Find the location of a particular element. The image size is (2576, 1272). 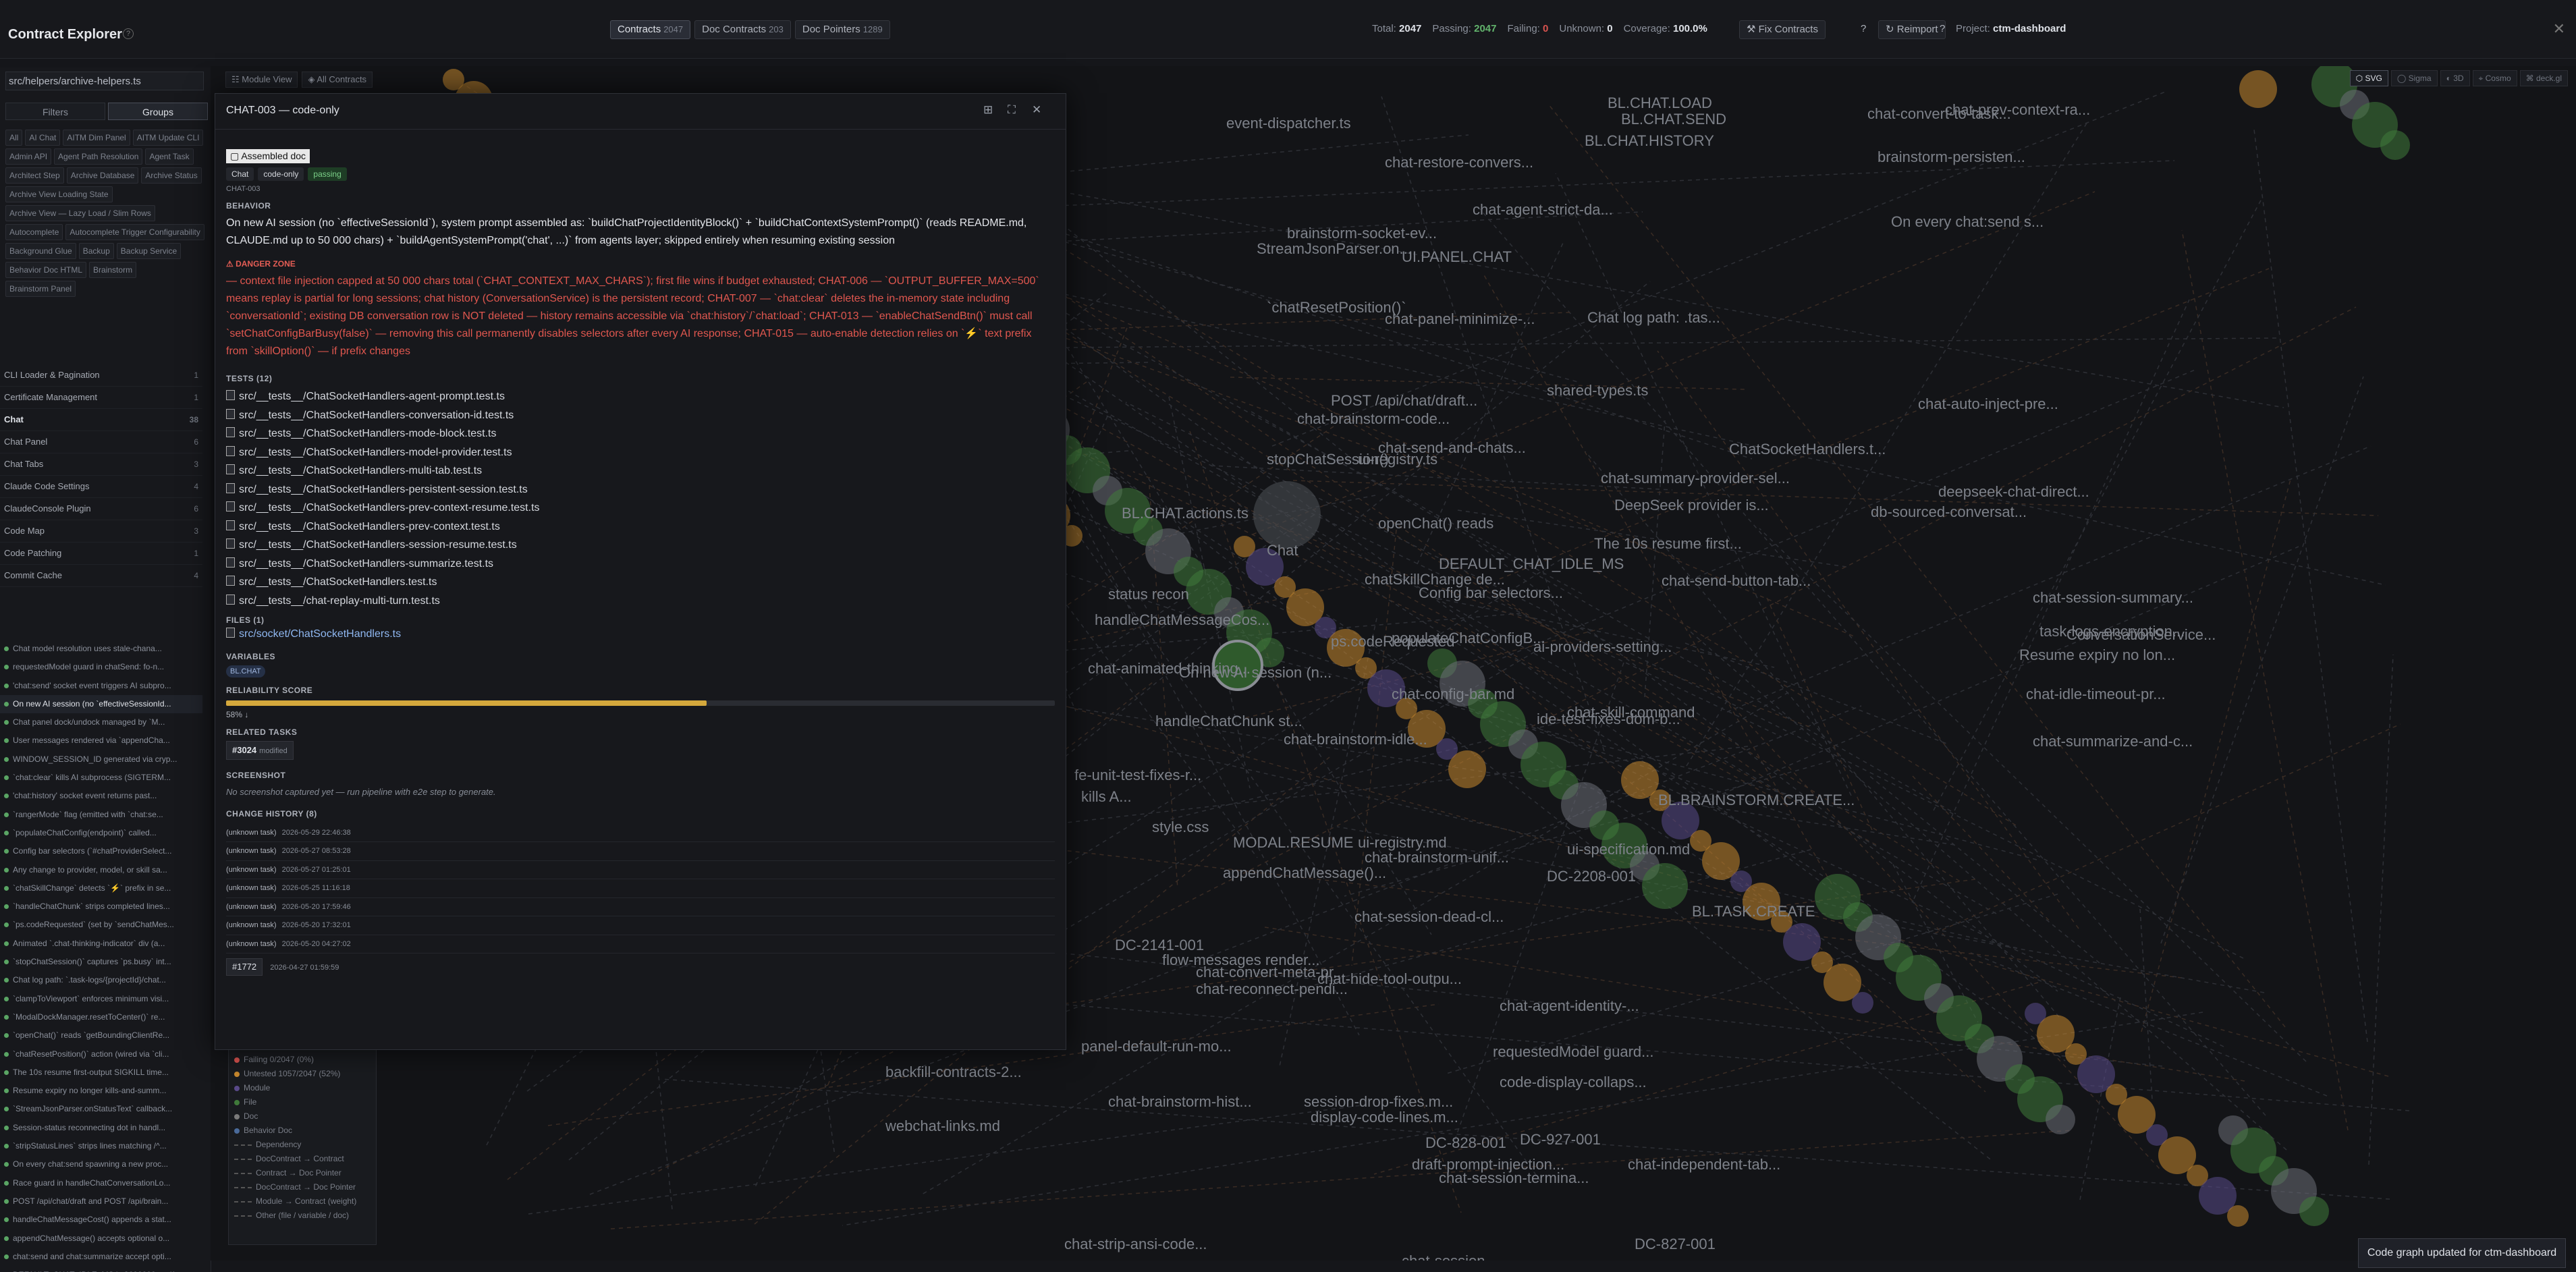

group-chip: Background Glue is located at coordinates (40, 251).